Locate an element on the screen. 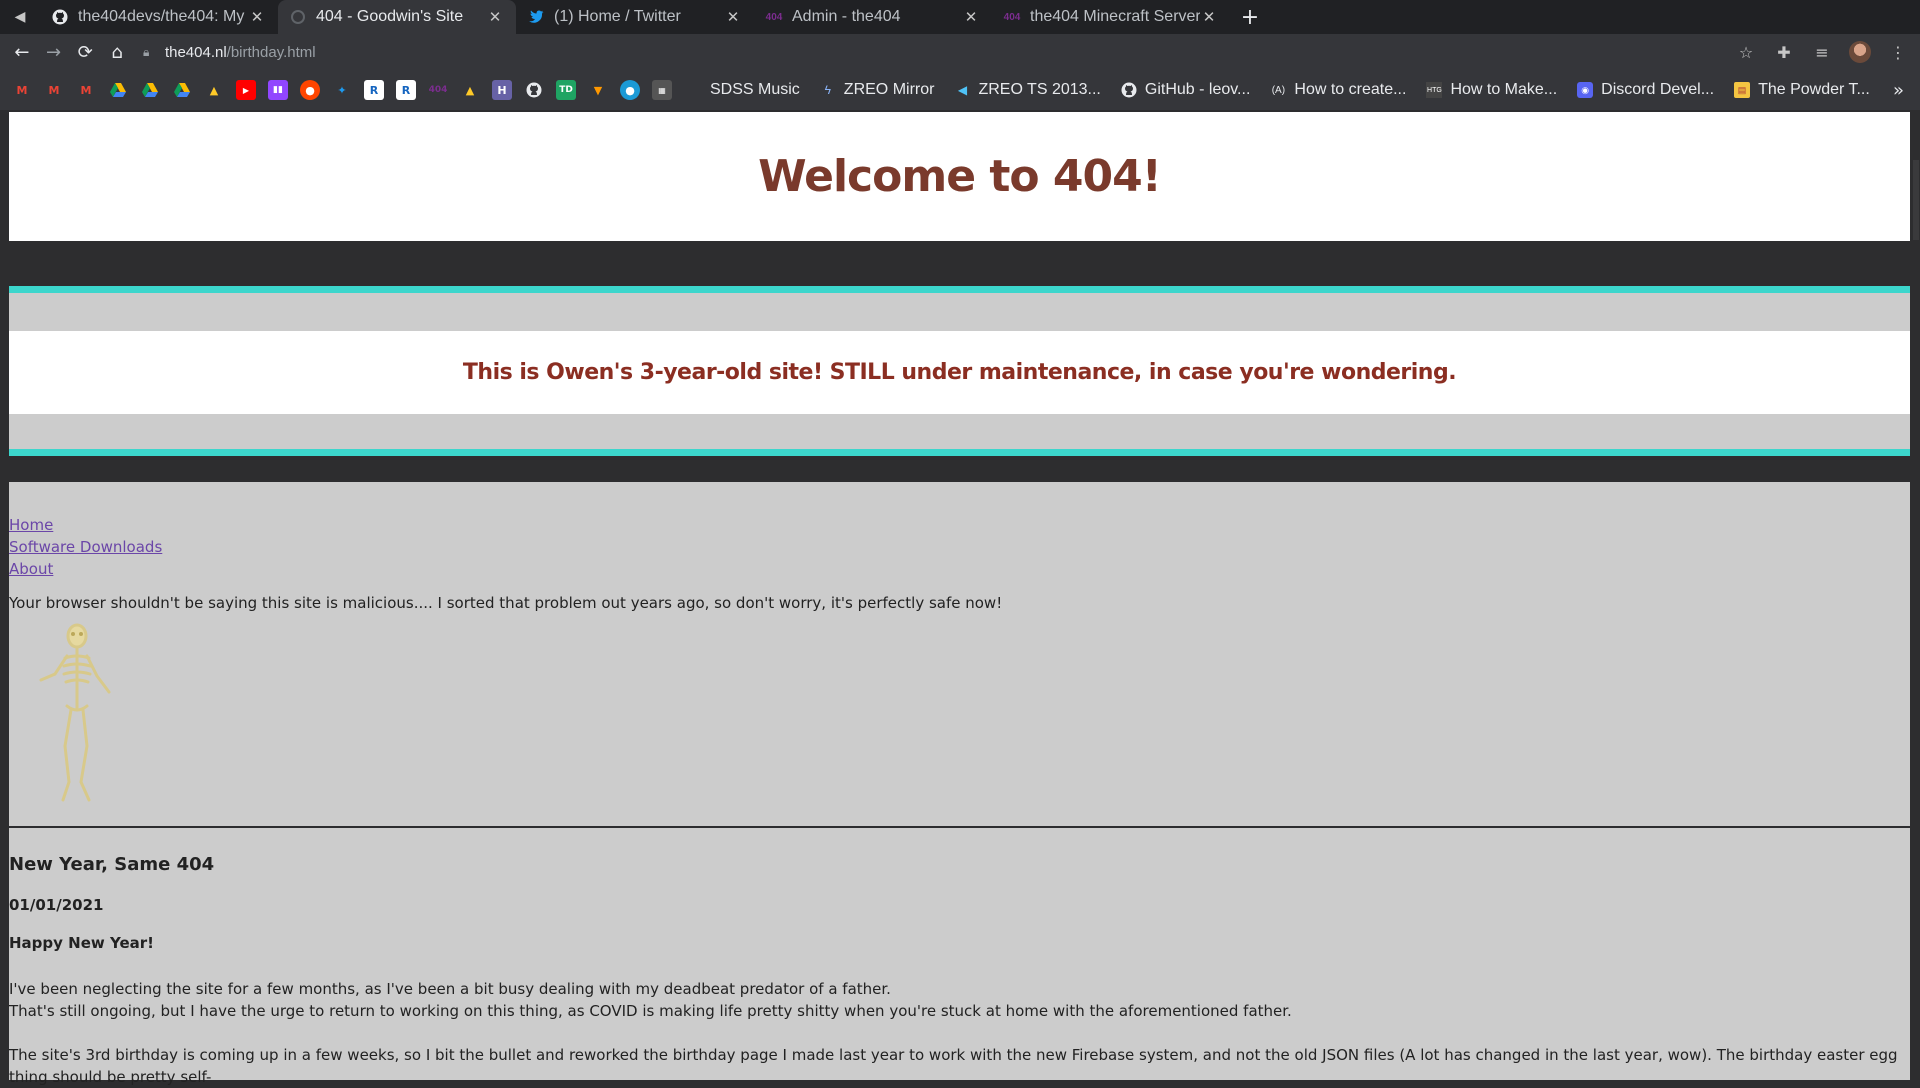  tab-twitter: (1) Home / Twitter ✕ is located at coordinates (635, 17).